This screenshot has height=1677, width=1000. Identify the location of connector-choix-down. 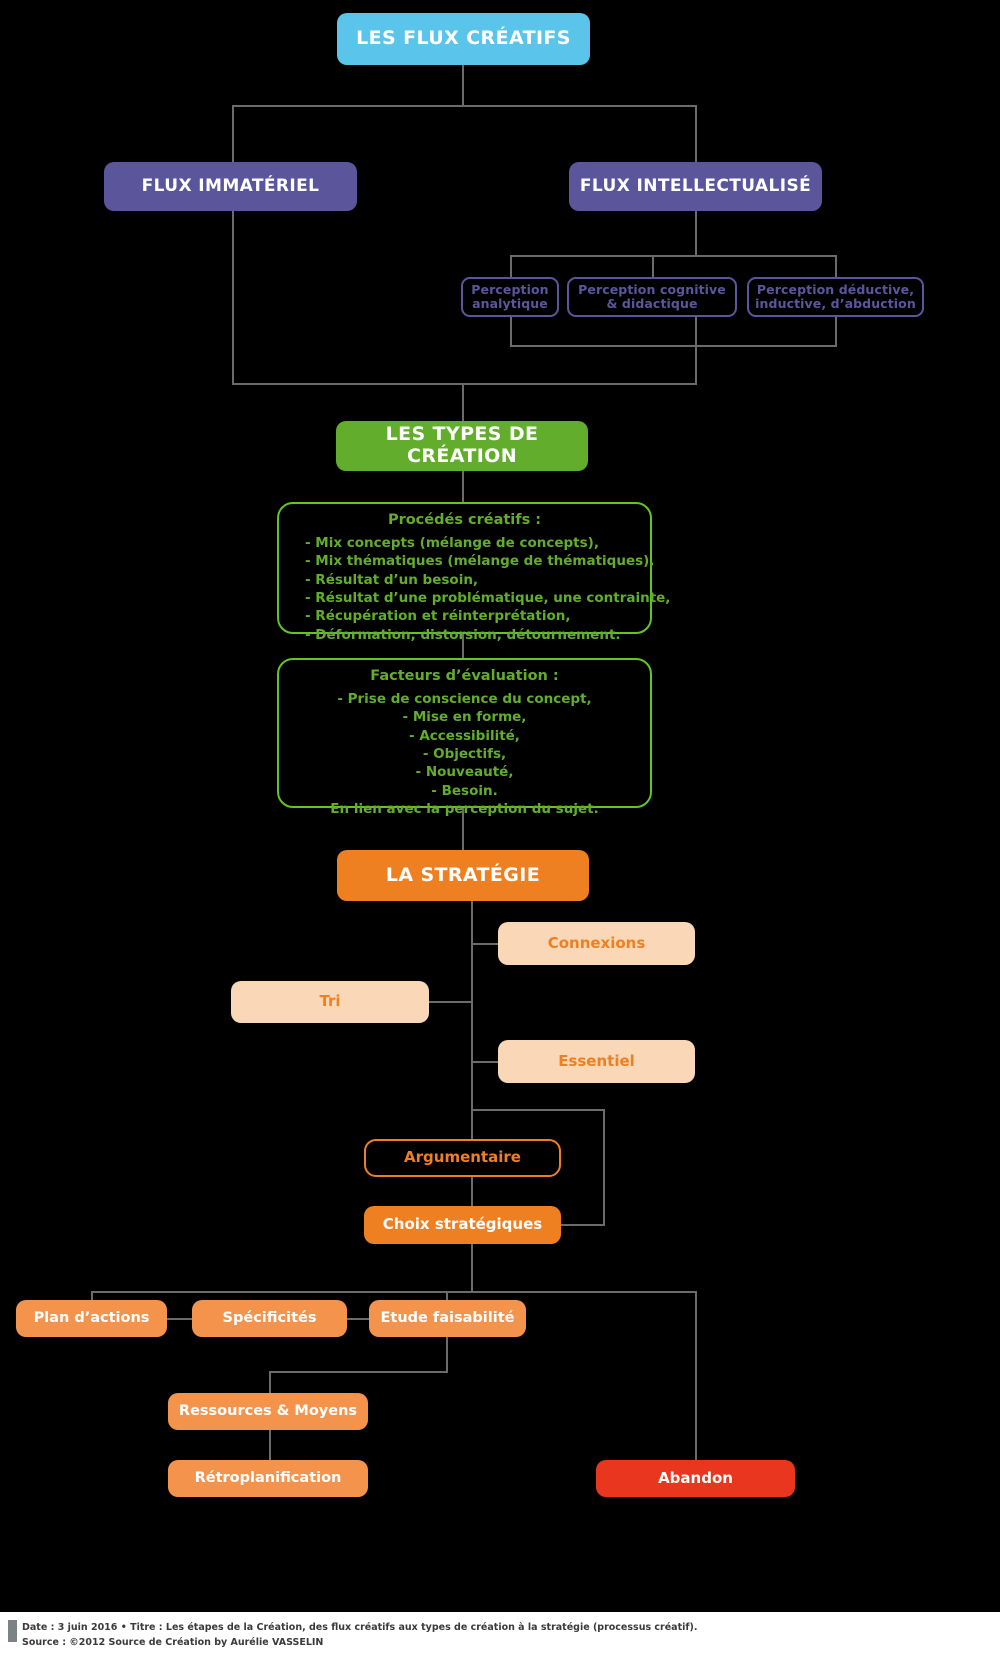
(472, 1267).